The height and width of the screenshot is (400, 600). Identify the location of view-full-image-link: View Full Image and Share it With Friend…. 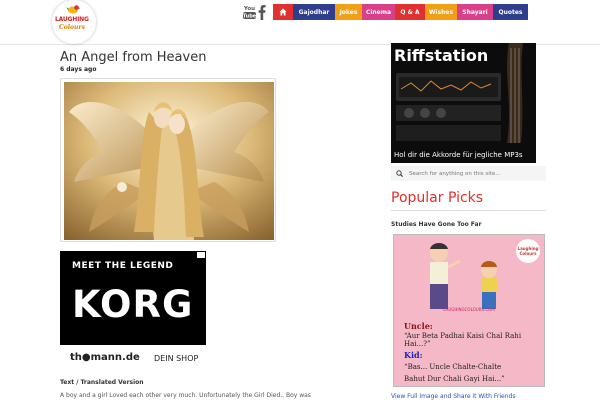
(453, 396).